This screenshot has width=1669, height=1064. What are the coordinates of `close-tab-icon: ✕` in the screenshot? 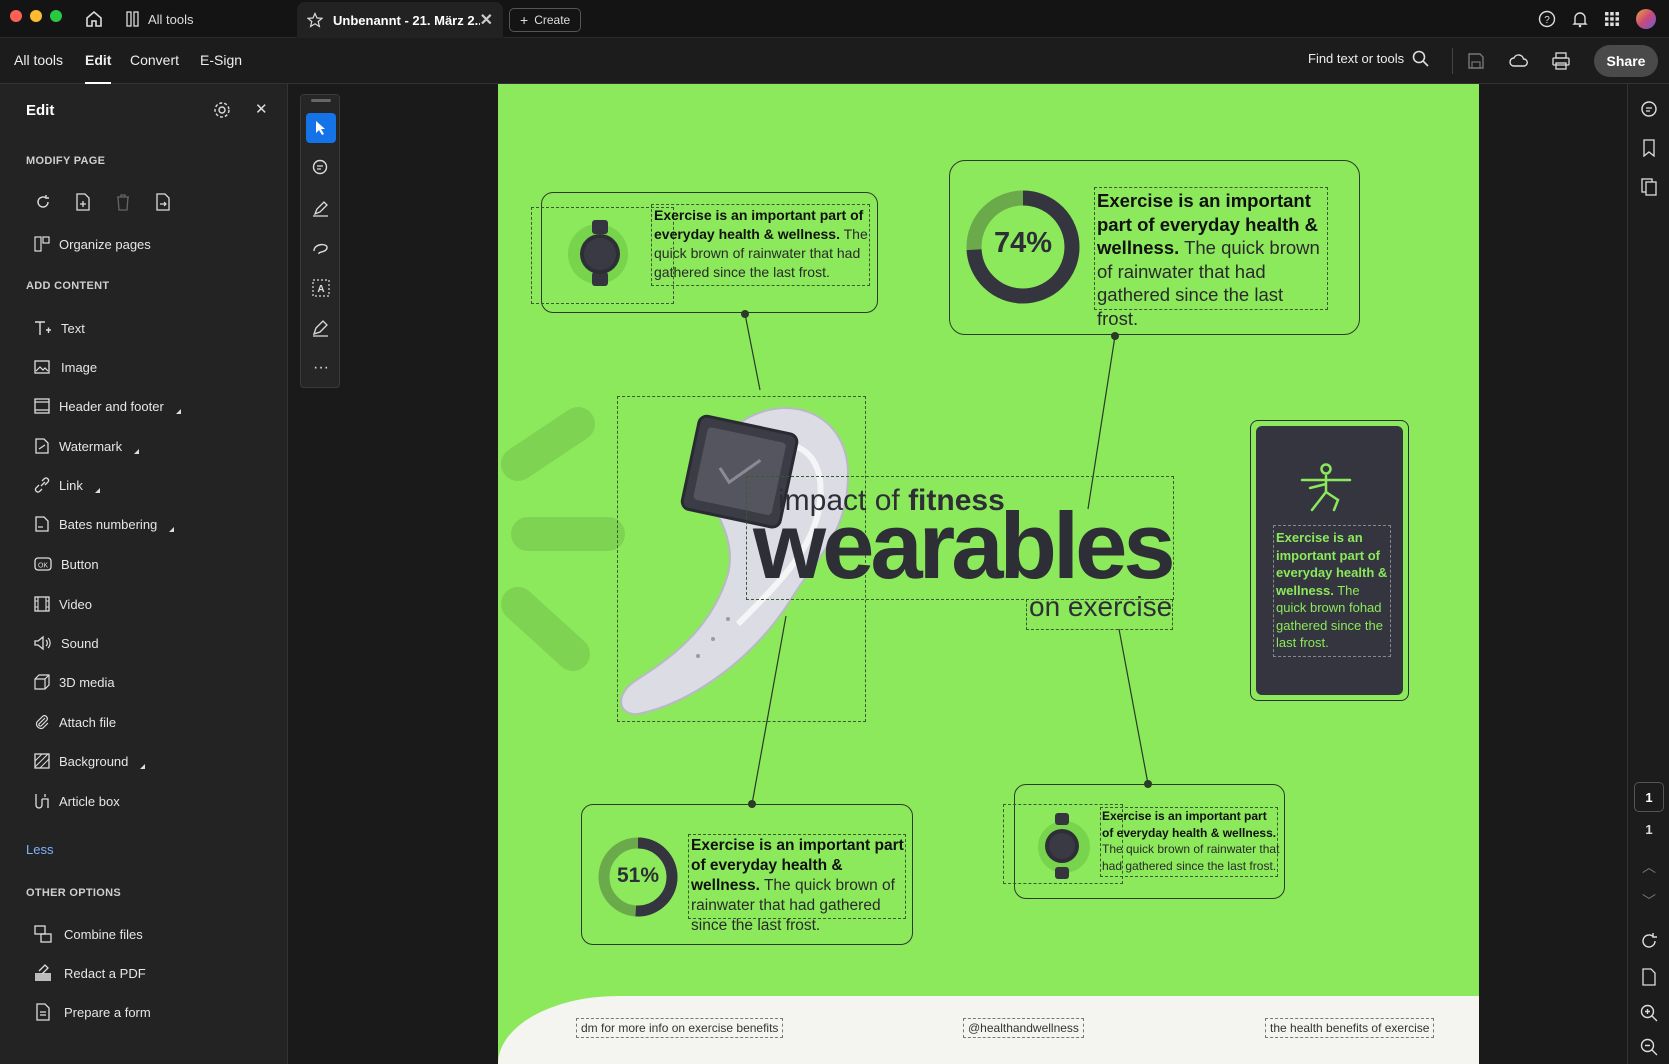 It's located at (486, 20).